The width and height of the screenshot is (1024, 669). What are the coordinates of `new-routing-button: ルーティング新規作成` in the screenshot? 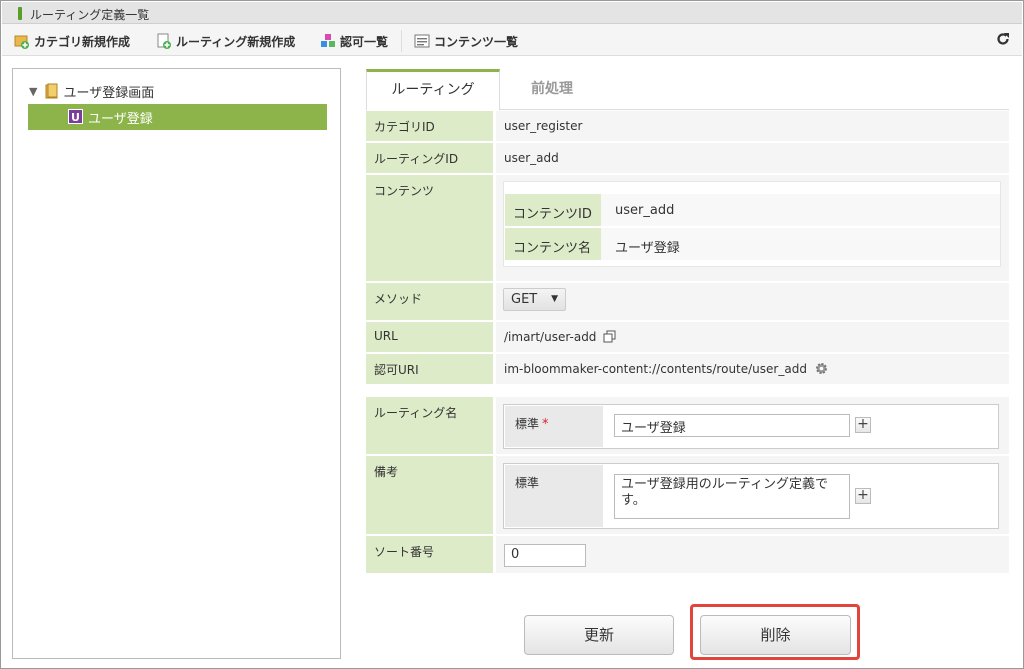 It's located at (225, 41).